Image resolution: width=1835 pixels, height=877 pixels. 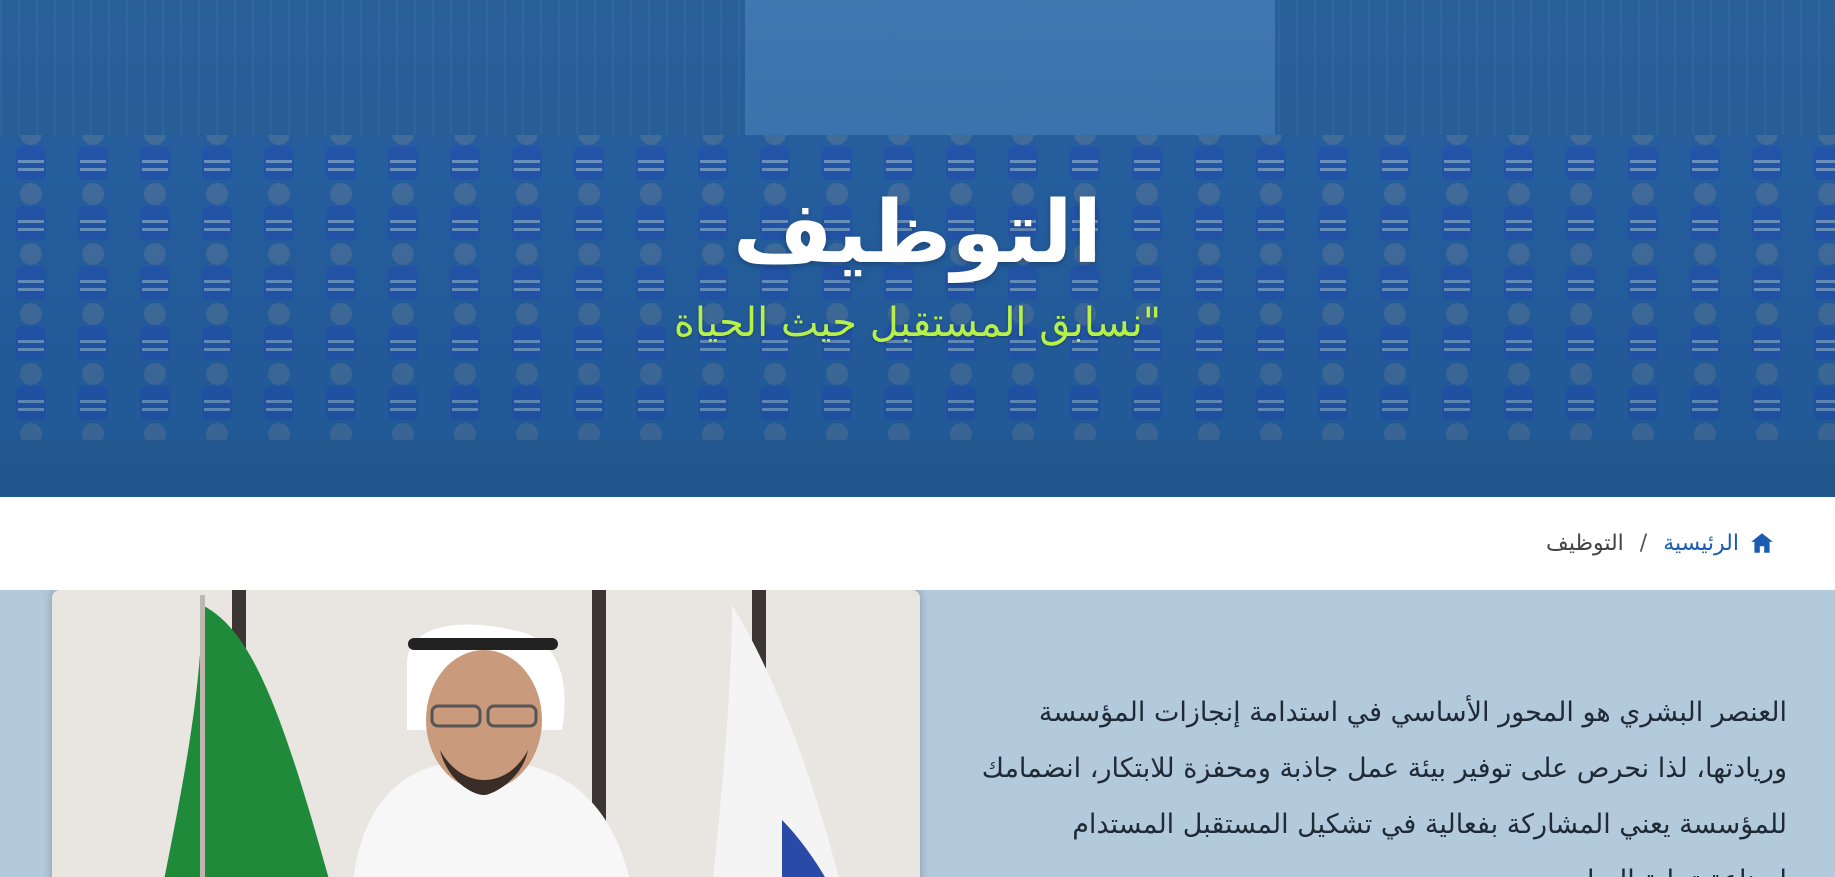 What do you see at coordinates (917, 323) in the screenshot?
I see `hero-subtitle: "نسابق المستقبل حيث الحياة` at bounding box center [917, 323].